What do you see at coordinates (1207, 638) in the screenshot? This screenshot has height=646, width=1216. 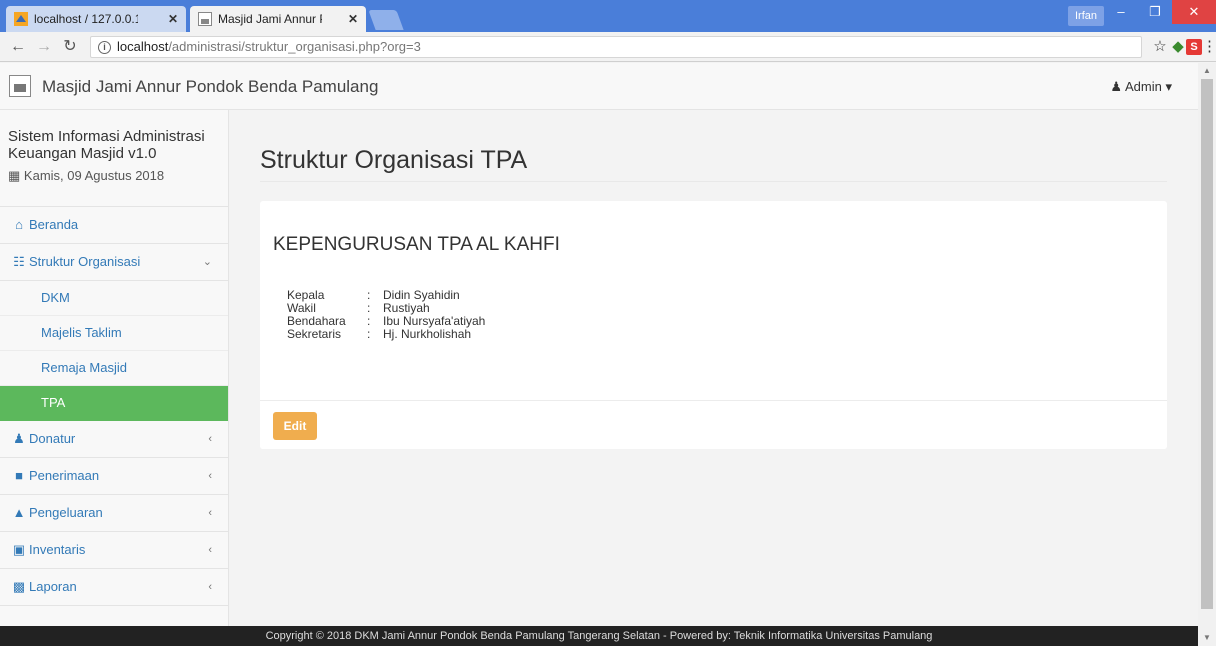 I see `scroll-down-icon: ▼` at bounding box center [1207, 638].